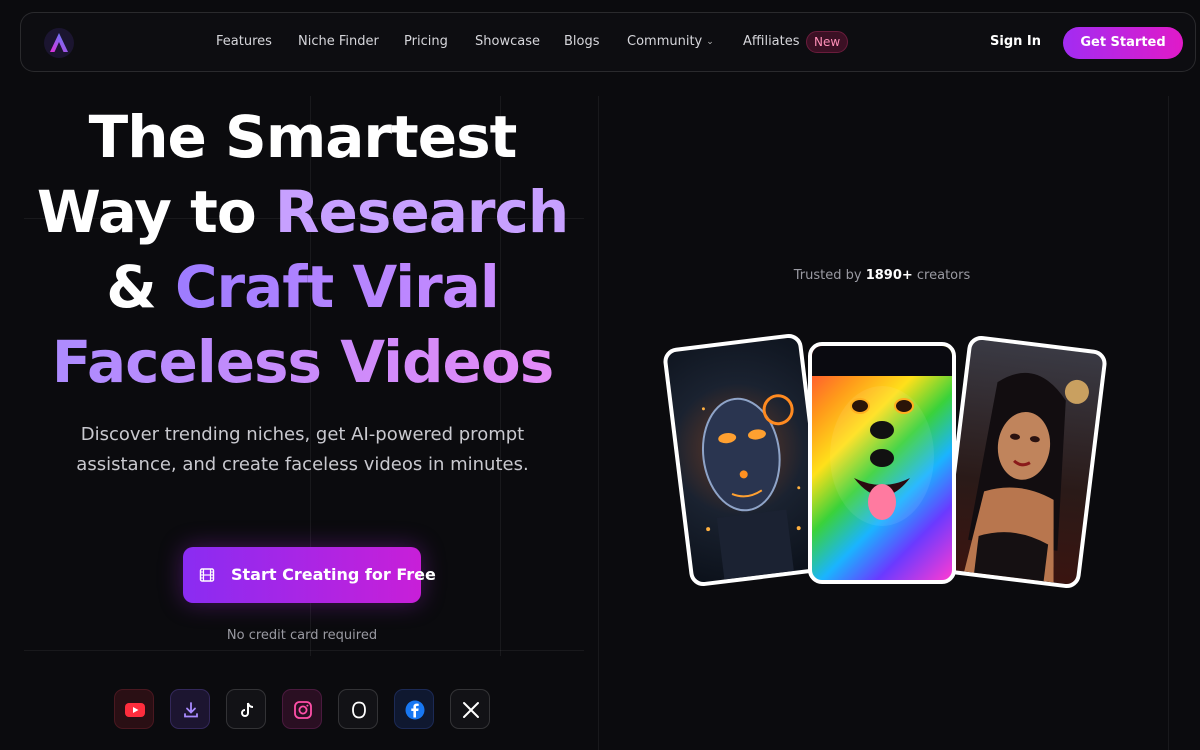  Describe the element at coordinates (338, 41) in the screenshot. I see `nav-niche-finder: Niche Finder` at that location.